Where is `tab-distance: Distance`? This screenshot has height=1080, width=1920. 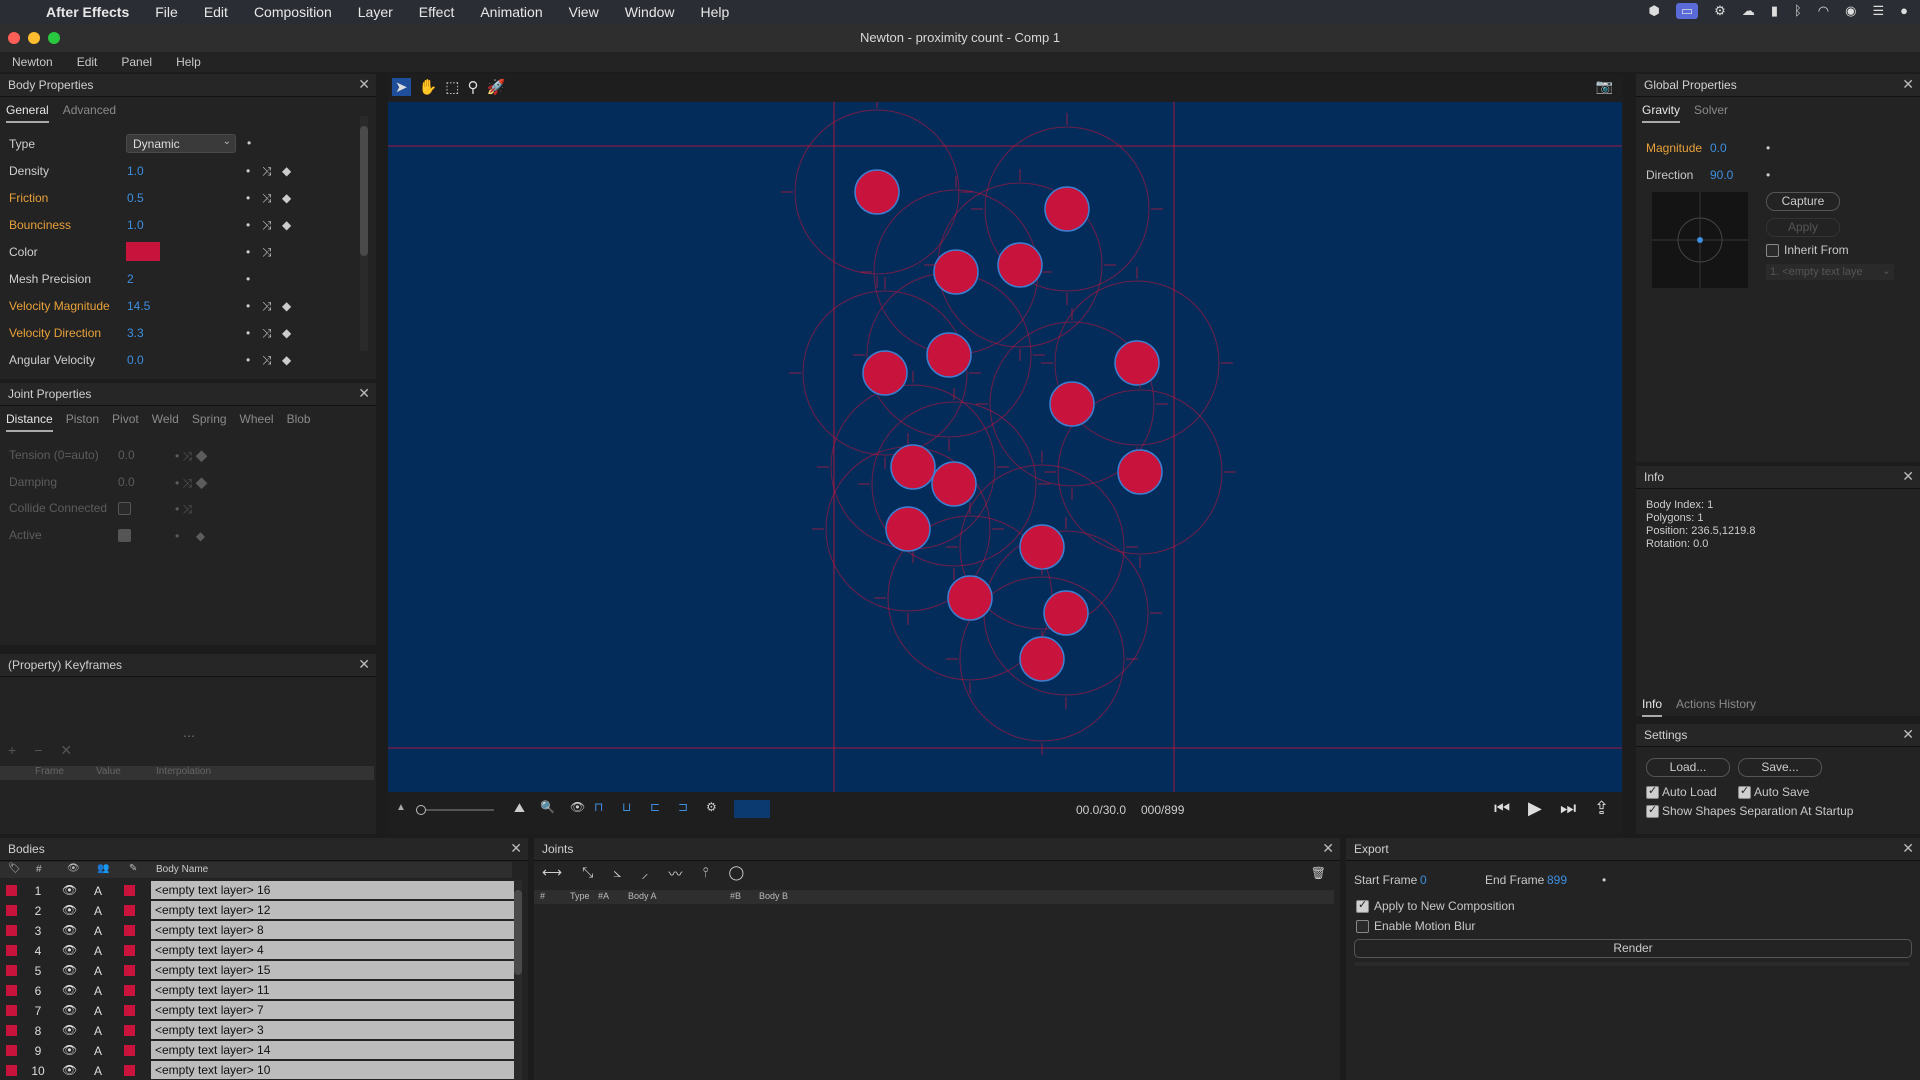
tab-distance: Distance is located at coordinates (29, 422).